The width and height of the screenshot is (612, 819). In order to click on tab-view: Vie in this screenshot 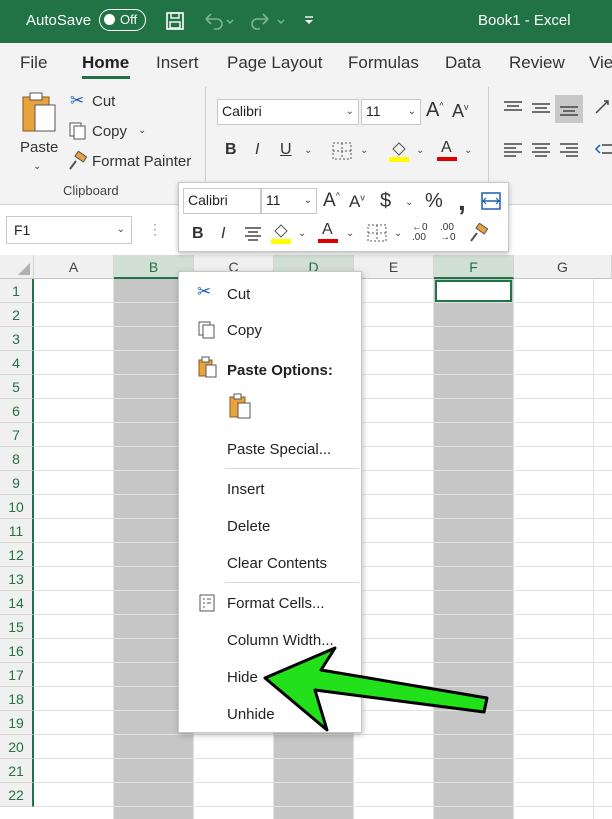, I will do `click(600, 63)`.